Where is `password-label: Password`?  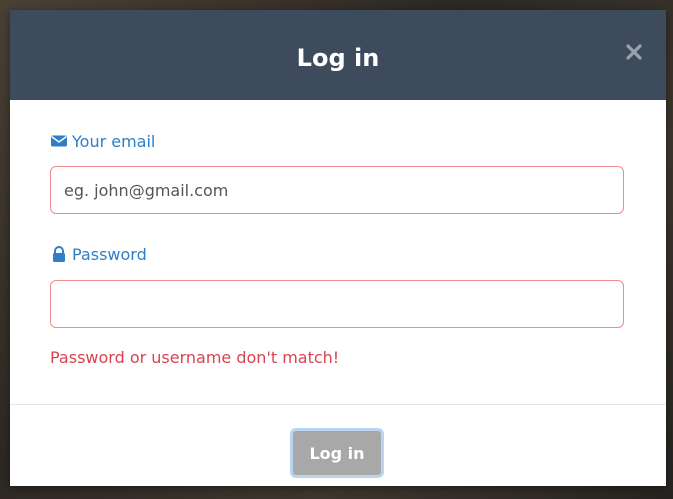
password-label: Password is located at coordinates (98, 254).